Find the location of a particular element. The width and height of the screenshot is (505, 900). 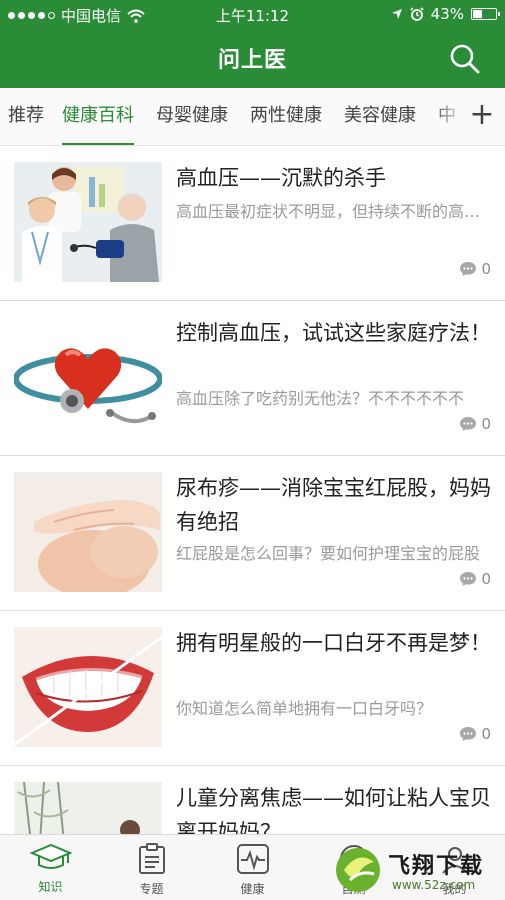

article-title: 控制高血压，试试这些家庭疗法！ is located at coordinates (333, 333).